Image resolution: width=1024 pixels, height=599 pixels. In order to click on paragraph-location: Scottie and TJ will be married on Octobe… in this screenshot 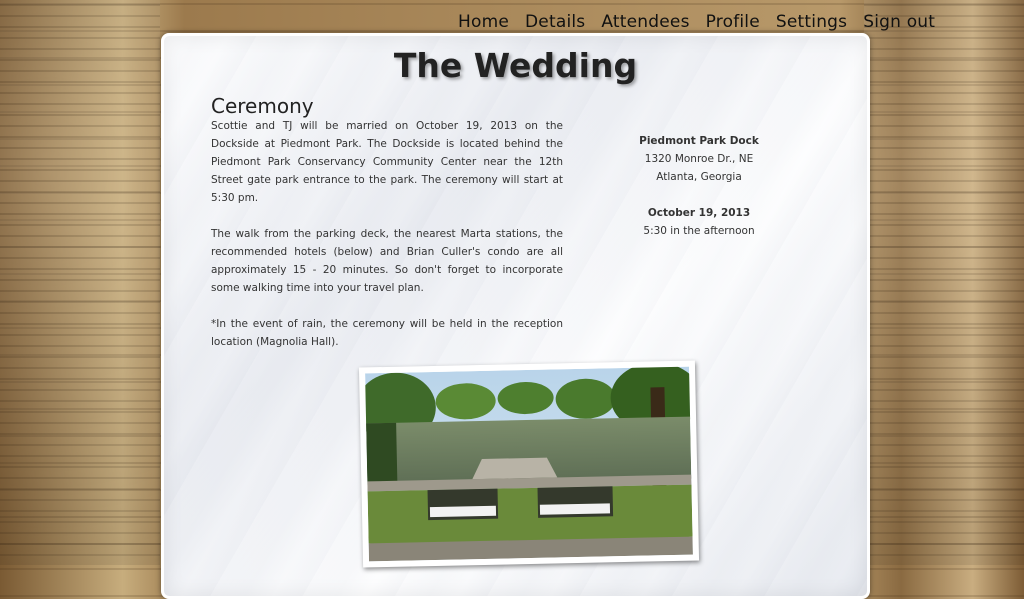, I will do `click(387, 162)`.